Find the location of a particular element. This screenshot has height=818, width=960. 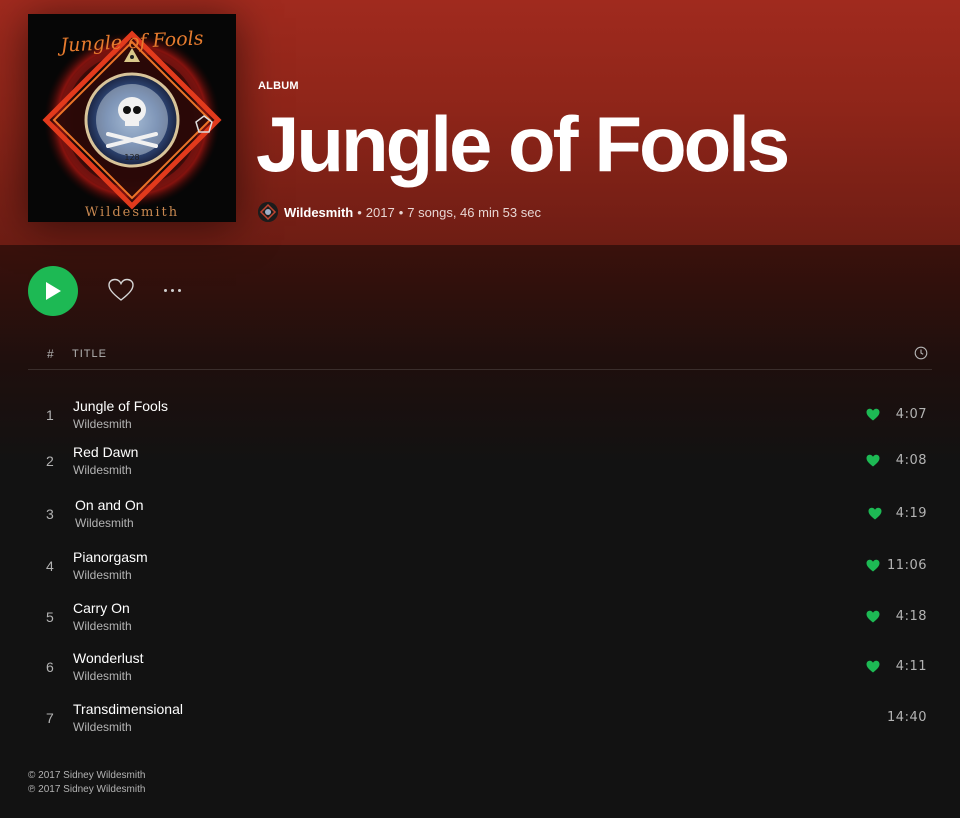

artist-link: Wildesmith is located at coordinates (318, 212).